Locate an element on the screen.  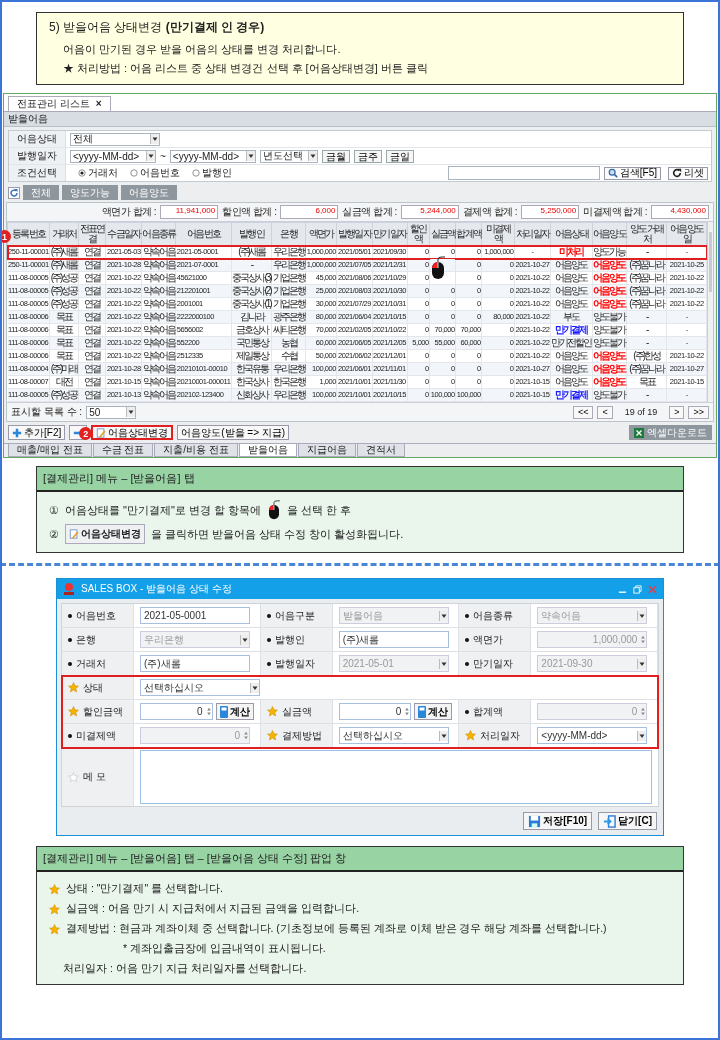
intro-text: ★ 처리방법 : 어음 리스트 중 상태 변경건 선택 후 [어음상태변경] 버튼 클릭 is located at coordinates (246, 68).